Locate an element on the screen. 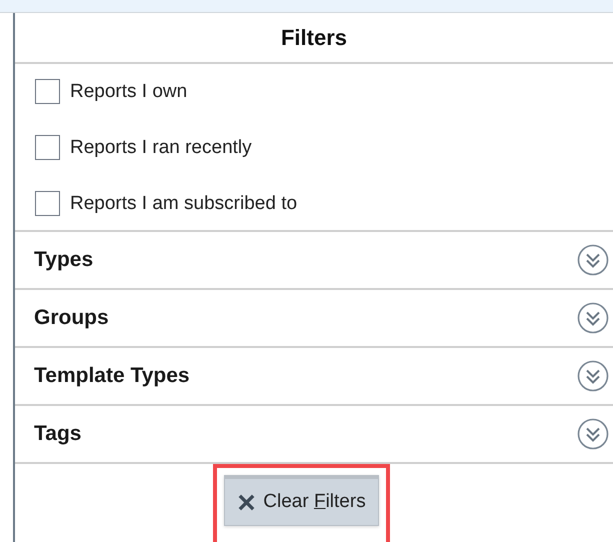 This screenshot has width=613, height=542. checkbox-label: Reports I am subscribed to is located at coordinates (184, 203).